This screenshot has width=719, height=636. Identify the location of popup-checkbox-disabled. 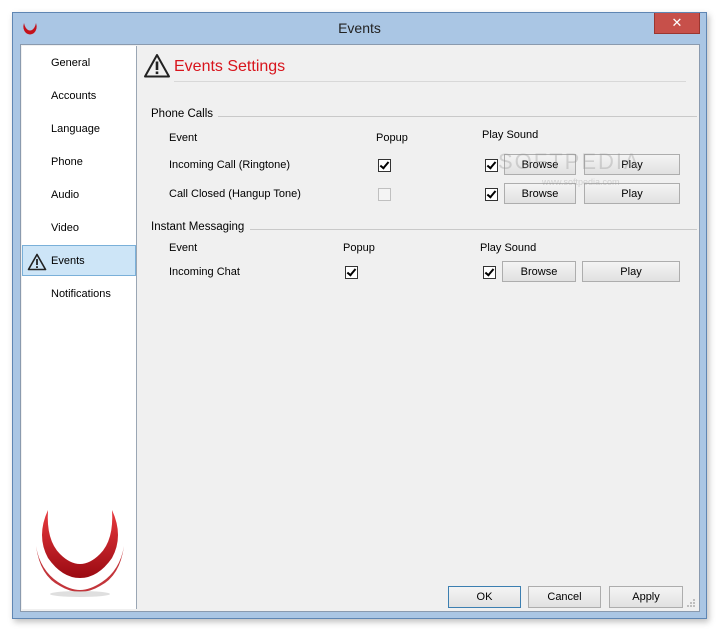
(384, 194).